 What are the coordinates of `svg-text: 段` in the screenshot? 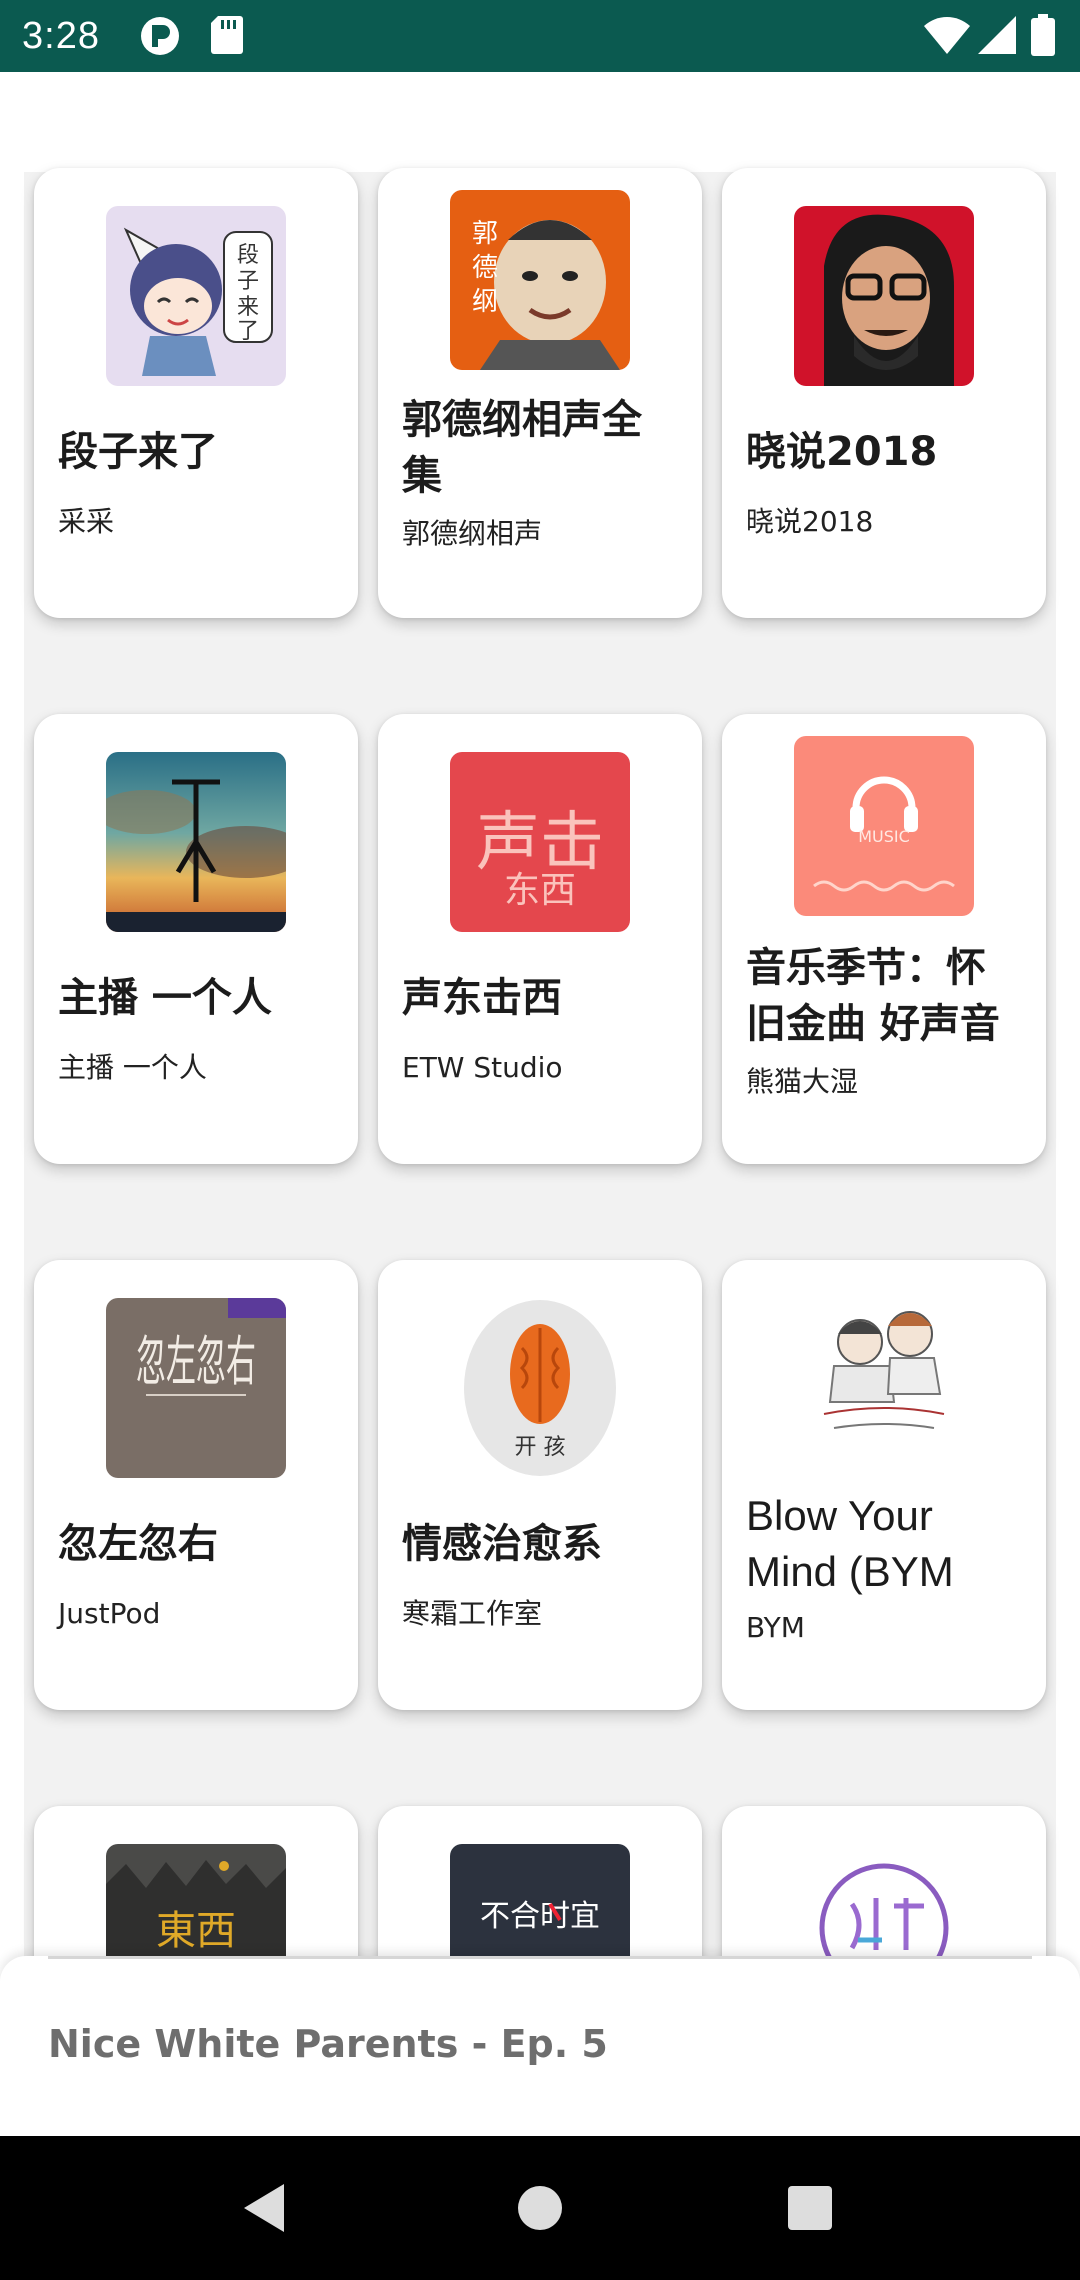 It's located at (248, 255).